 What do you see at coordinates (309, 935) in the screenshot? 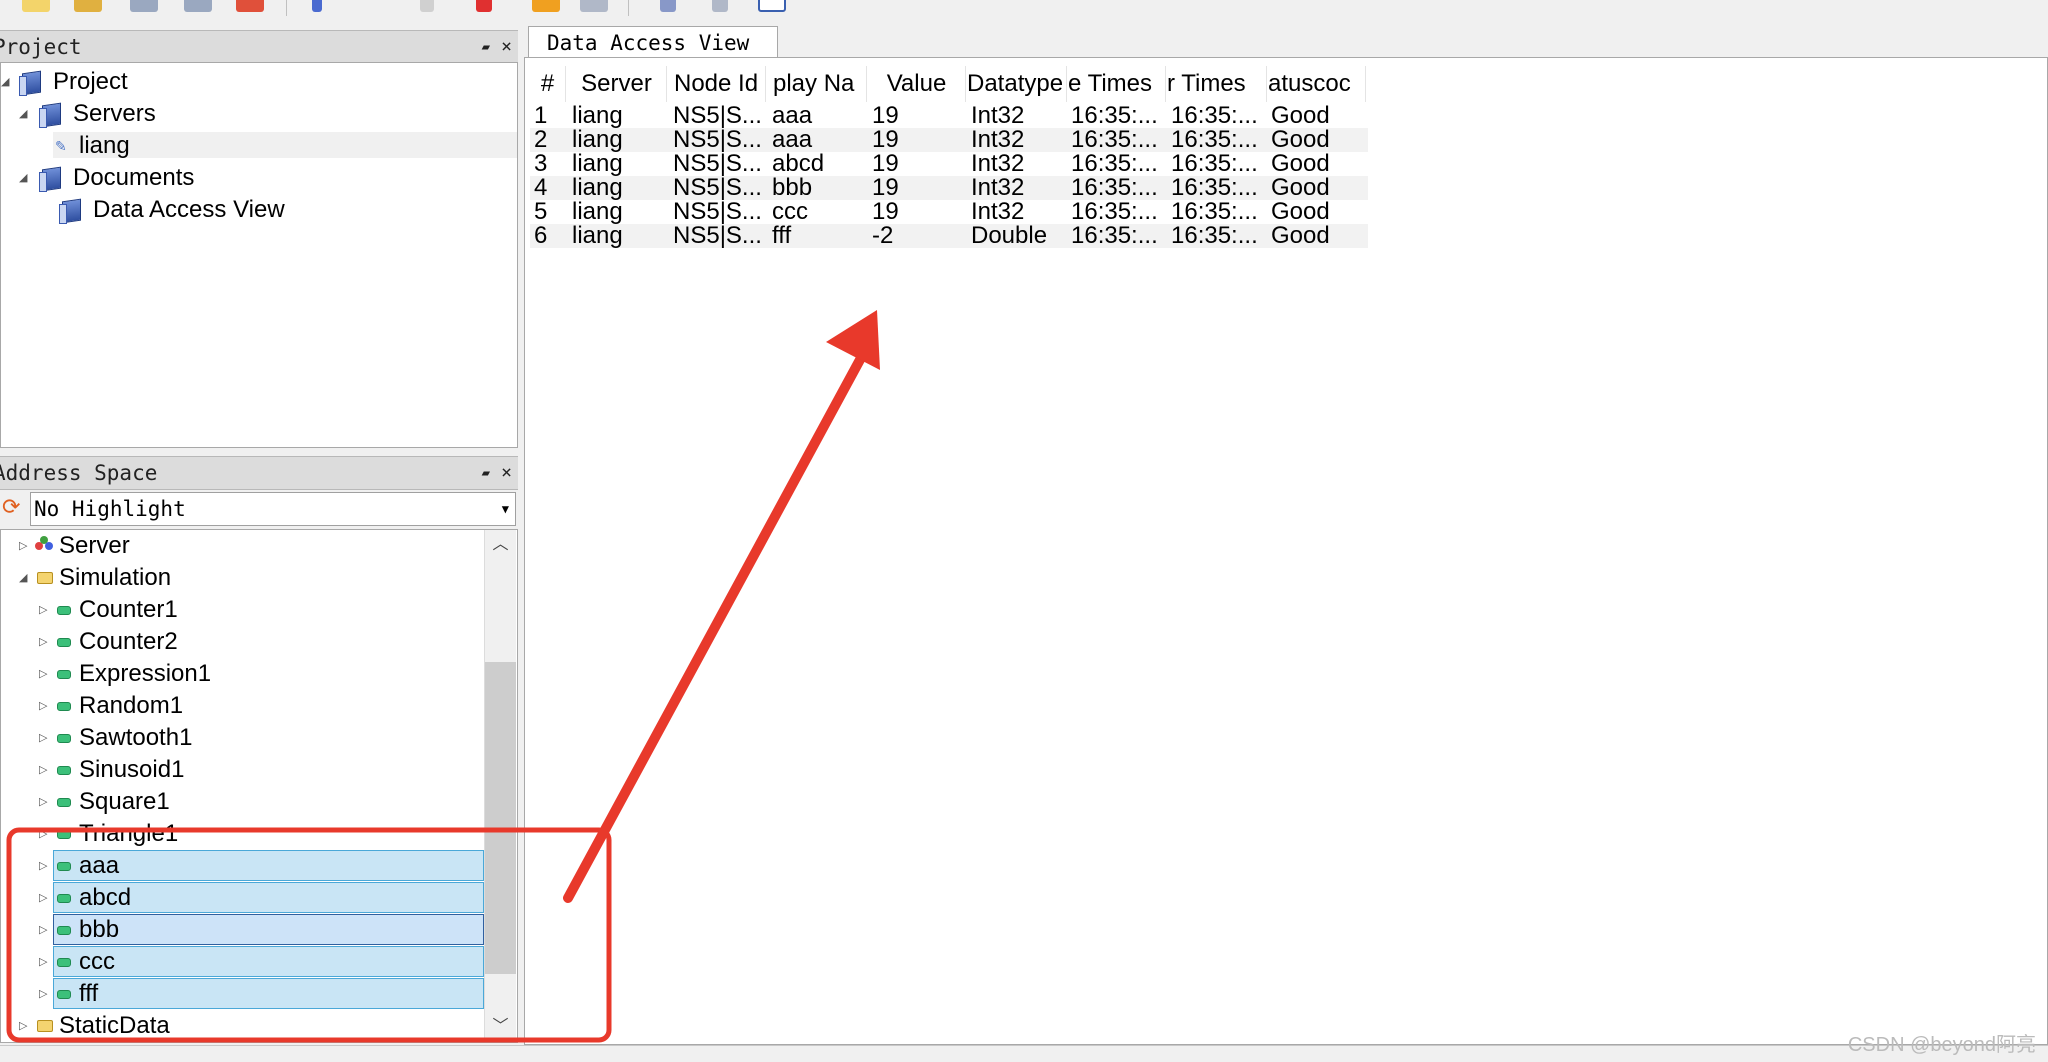
I see `annotation-box` at bounding box center [309, 935].